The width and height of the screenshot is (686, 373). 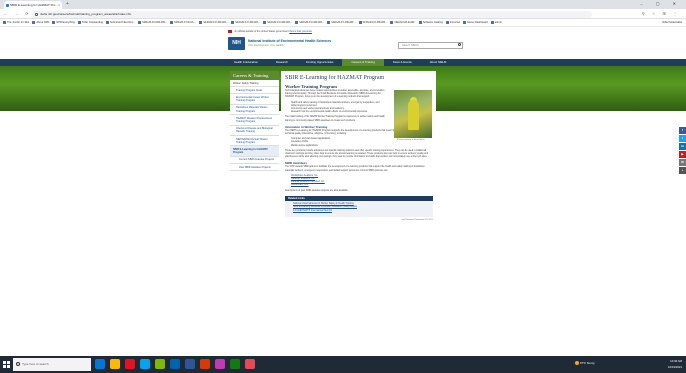 I want to click on social-share-button: f, so click(x=682, y=130).